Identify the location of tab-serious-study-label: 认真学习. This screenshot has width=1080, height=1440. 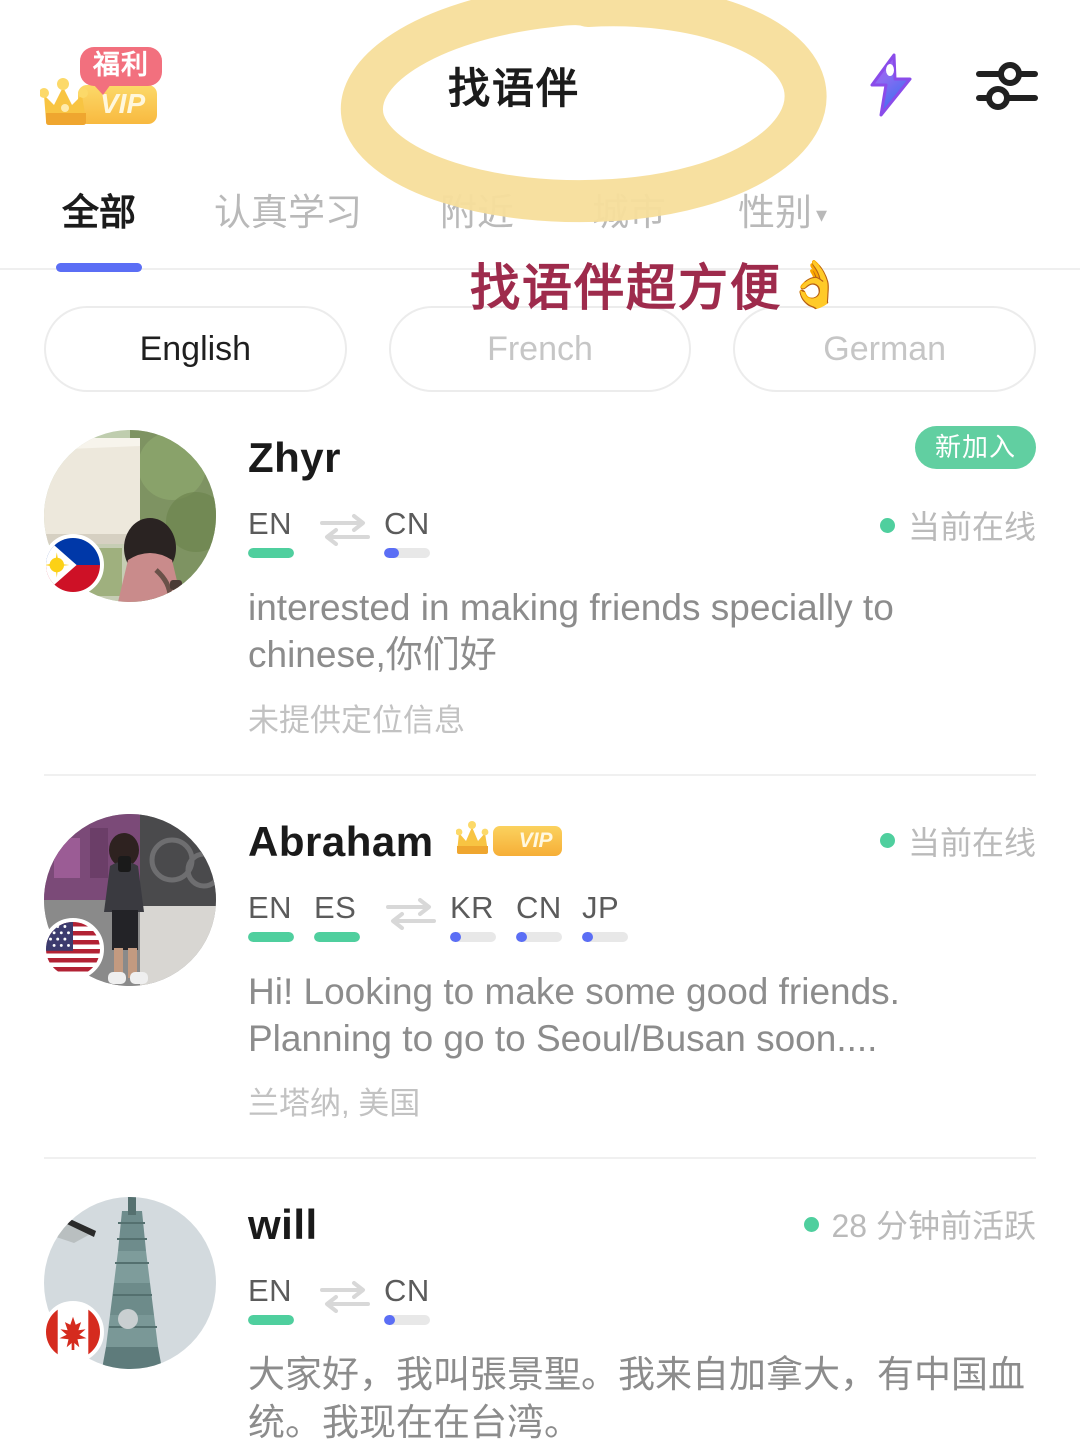
(288, 212).